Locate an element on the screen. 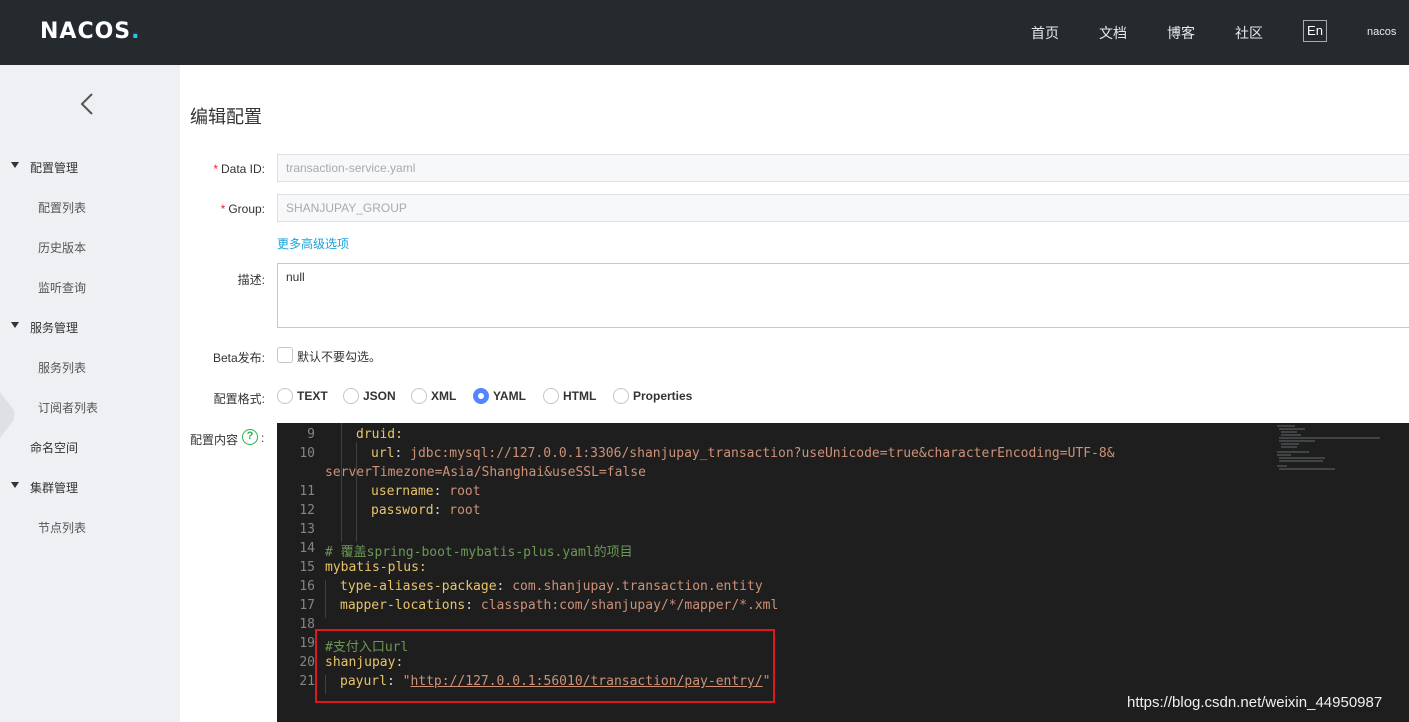 This screenshot has width=1409, height=722. line-number: 9 is located at coordinates (311, 434).